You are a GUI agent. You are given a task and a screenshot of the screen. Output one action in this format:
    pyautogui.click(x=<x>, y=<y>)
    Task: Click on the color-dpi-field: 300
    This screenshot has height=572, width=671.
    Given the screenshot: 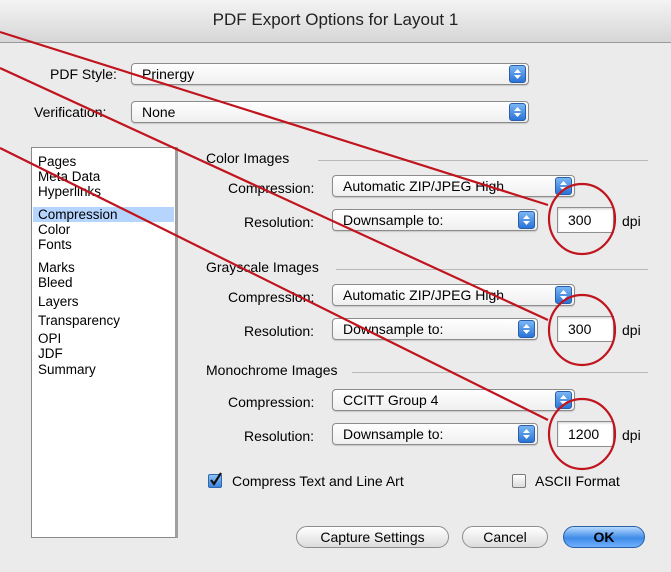 What is the action you would take?
    pyautogui.click(x=585, y=220)
    